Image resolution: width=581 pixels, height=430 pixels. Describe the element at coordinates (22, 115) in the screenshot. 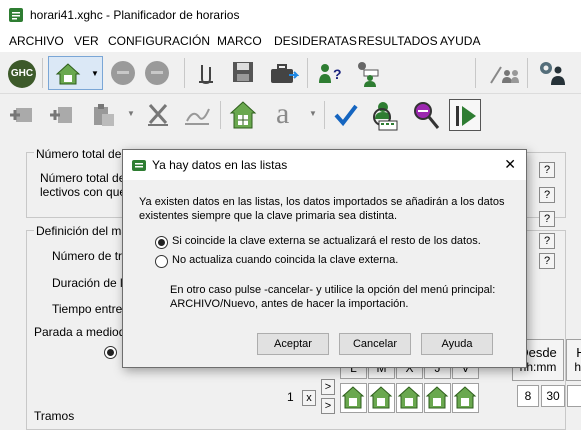

I see `add-row-icon` at that location.